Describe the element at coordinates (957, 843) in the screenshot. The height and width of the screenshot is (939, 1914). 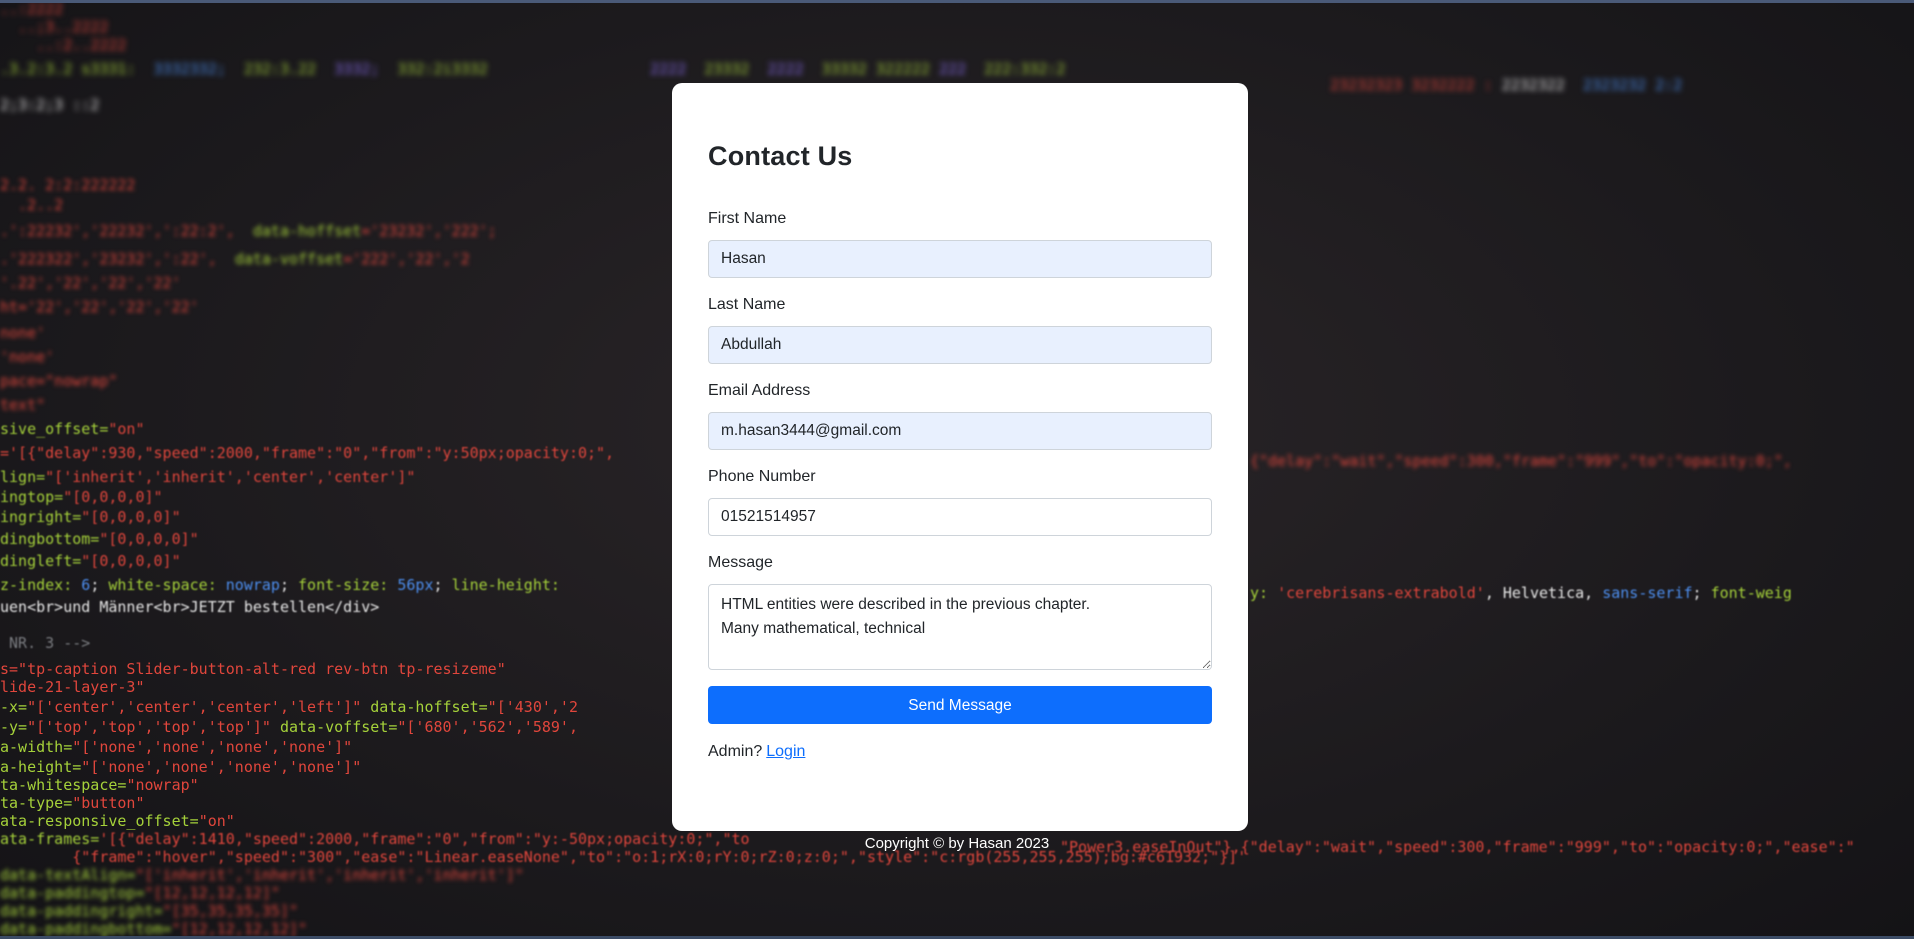
I see `footer-copyright: Copyright © by Hasan 2023` at that location.